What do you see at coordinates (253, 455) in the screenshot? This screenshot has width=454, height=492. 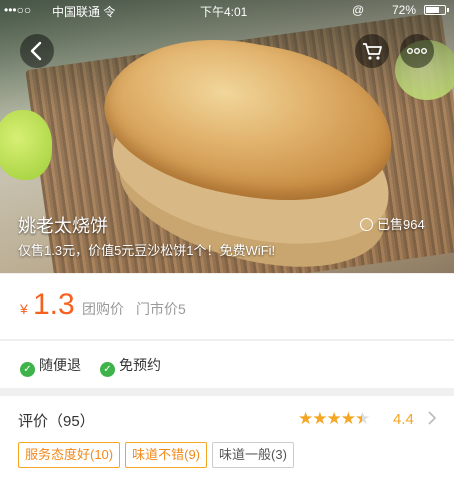 I see `review-tag: 味道一般(3)` at bounding box center [253, 455].